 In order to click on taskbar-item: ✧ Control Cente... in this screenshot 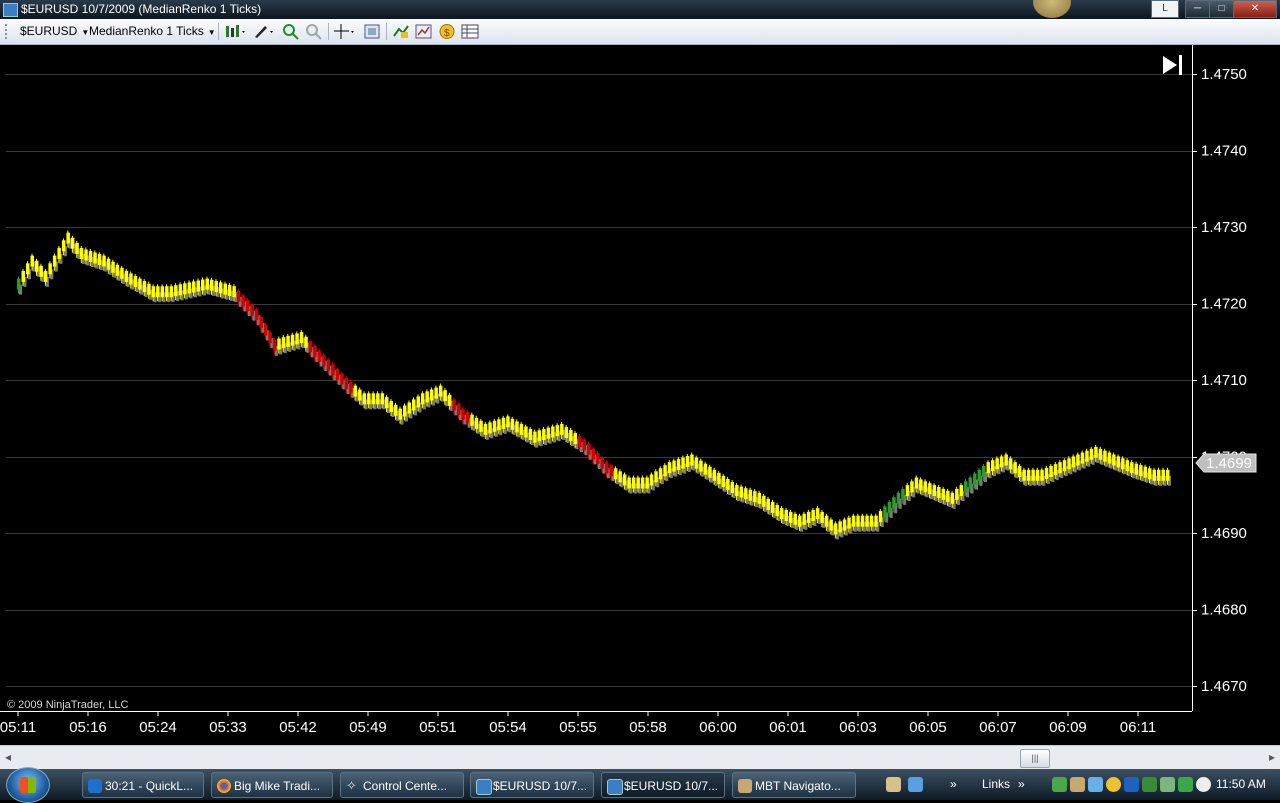, I will do `click(402, 785)`.